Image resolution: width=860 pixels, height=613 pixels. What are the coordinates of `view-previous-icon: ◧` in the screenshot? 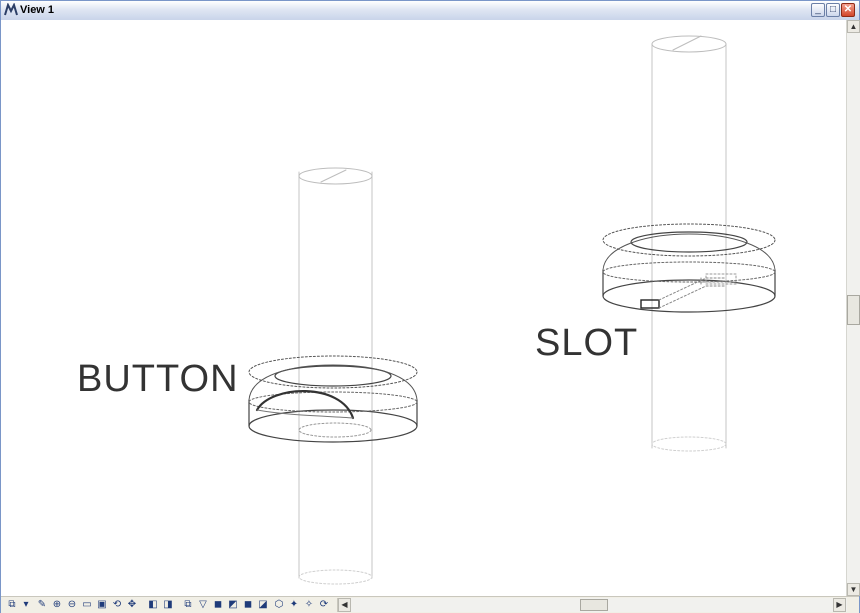 It's located at (153, 605).